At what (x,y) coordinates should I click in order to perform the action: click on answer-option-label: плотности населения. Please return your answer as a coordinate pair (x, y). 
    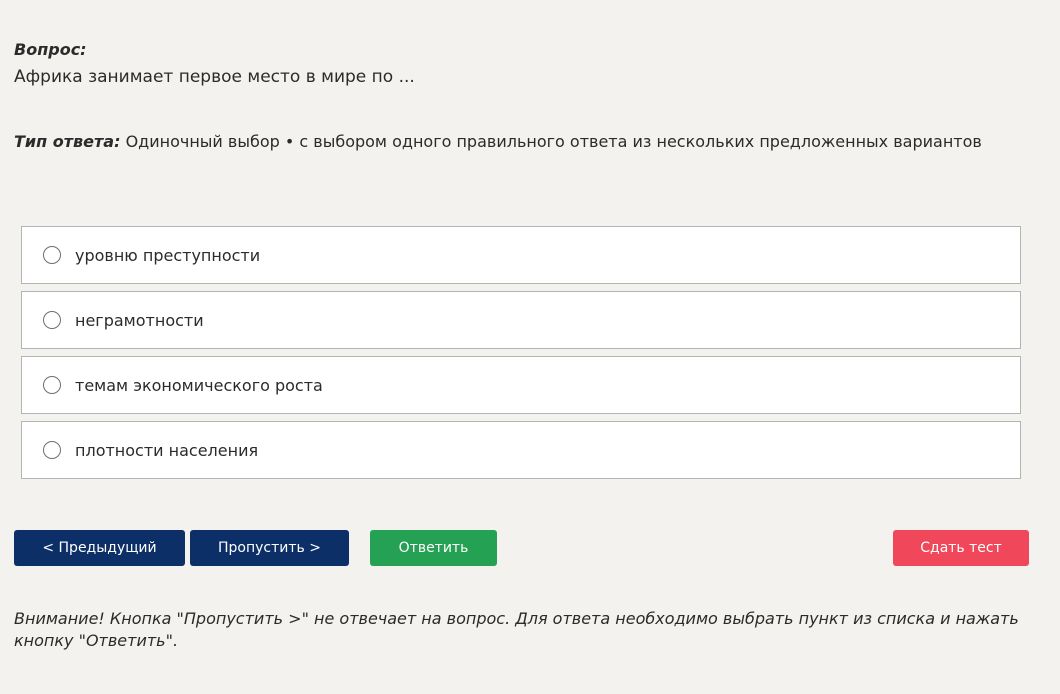
    Looking at the image, I should click on (167, 450).